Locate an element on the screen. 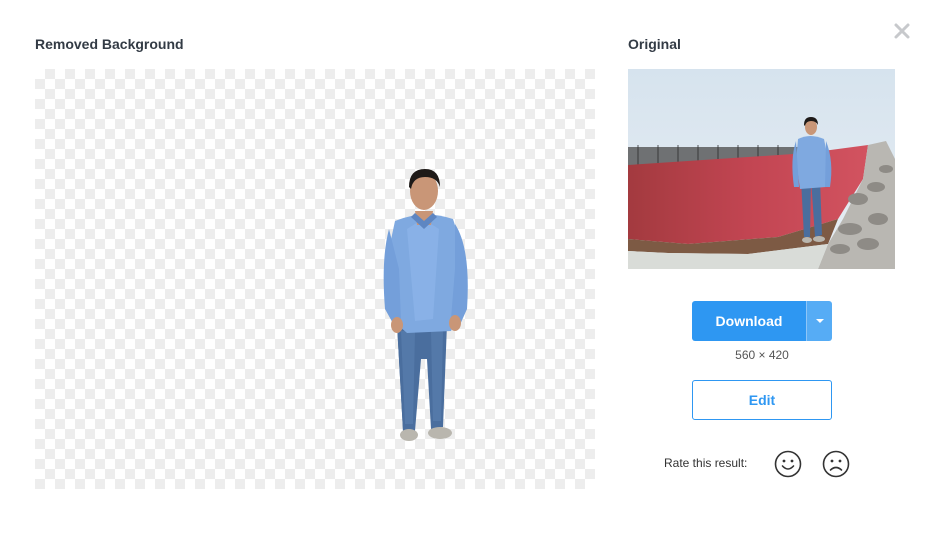  chevron-down-icon is located at coordinates (819, 321).